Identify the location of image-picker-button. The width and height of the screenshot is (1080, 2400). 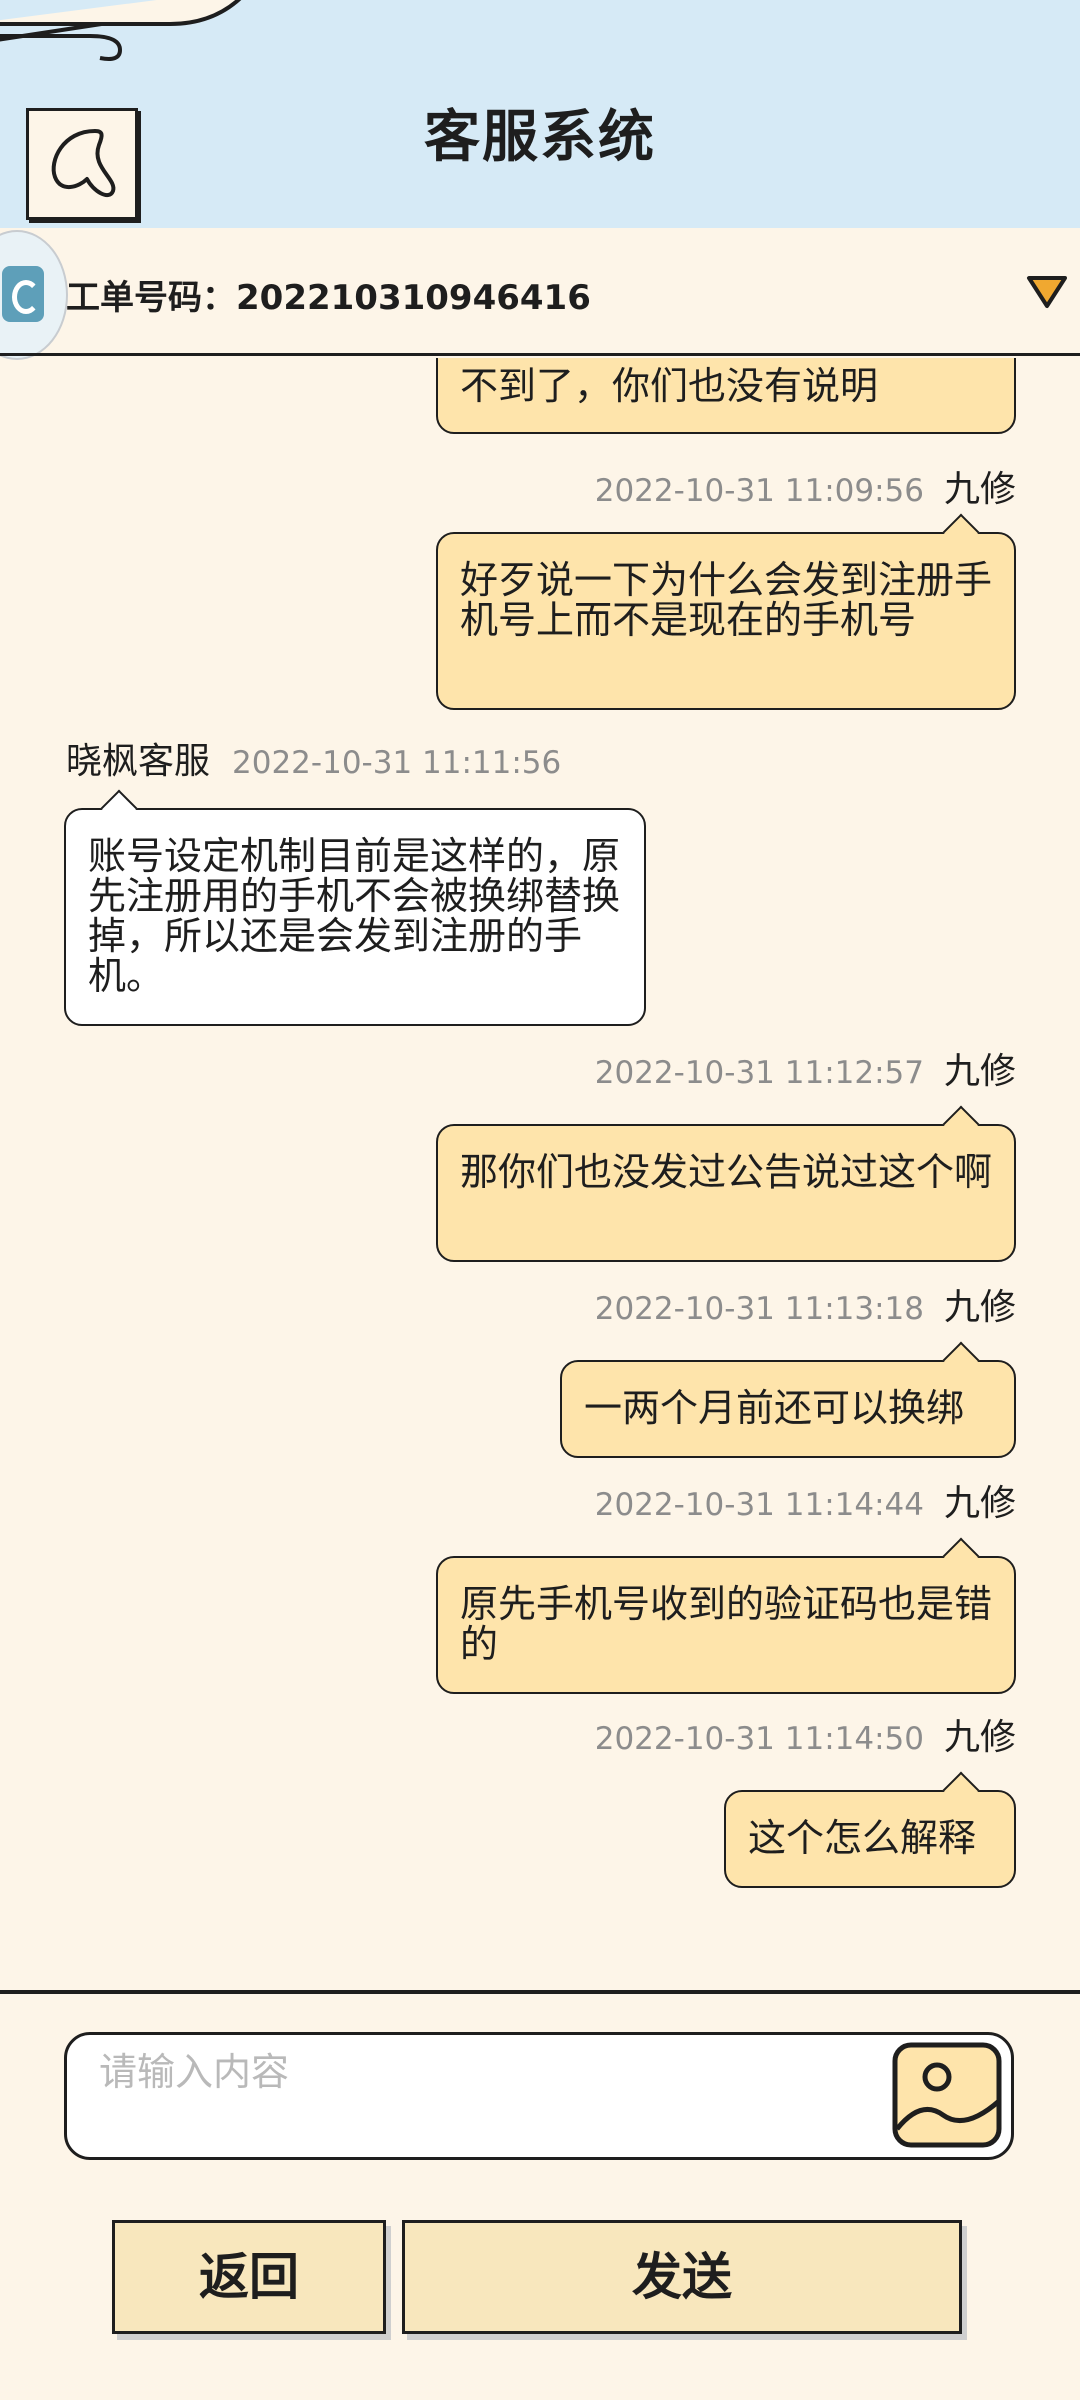
(948, 2096).